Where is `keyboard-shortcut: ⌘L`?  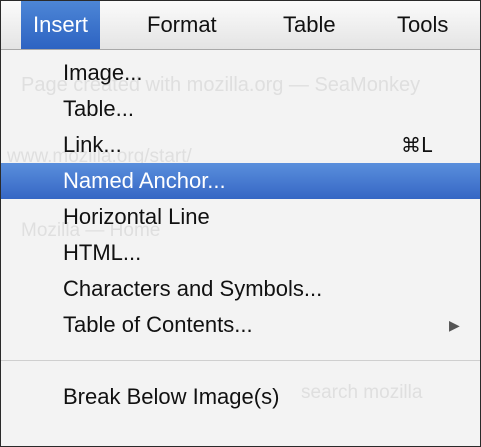
keyboard-shortcut: ⌘L is located at coordinates (417, 145).